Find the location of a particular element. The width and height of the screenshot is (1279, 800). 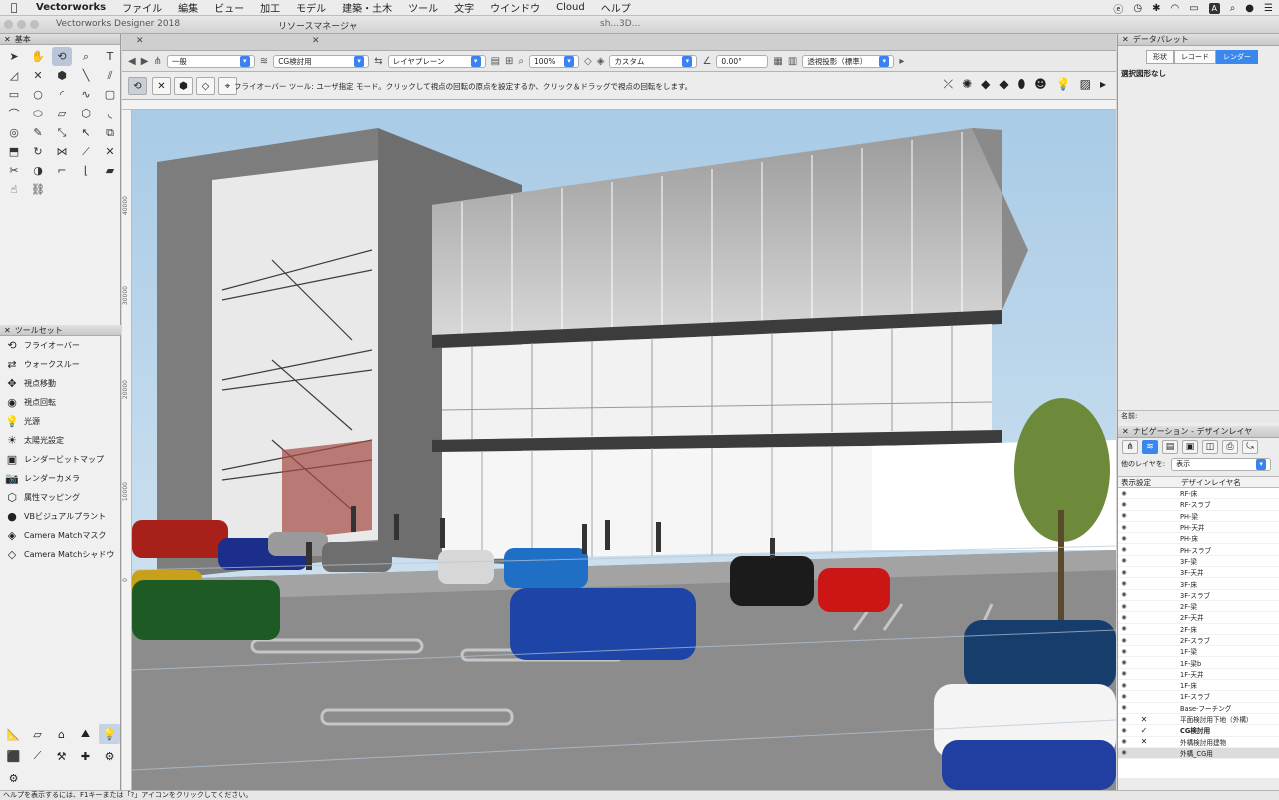

notification-center-icon: ☰ is located at coordinates (1268, 8).